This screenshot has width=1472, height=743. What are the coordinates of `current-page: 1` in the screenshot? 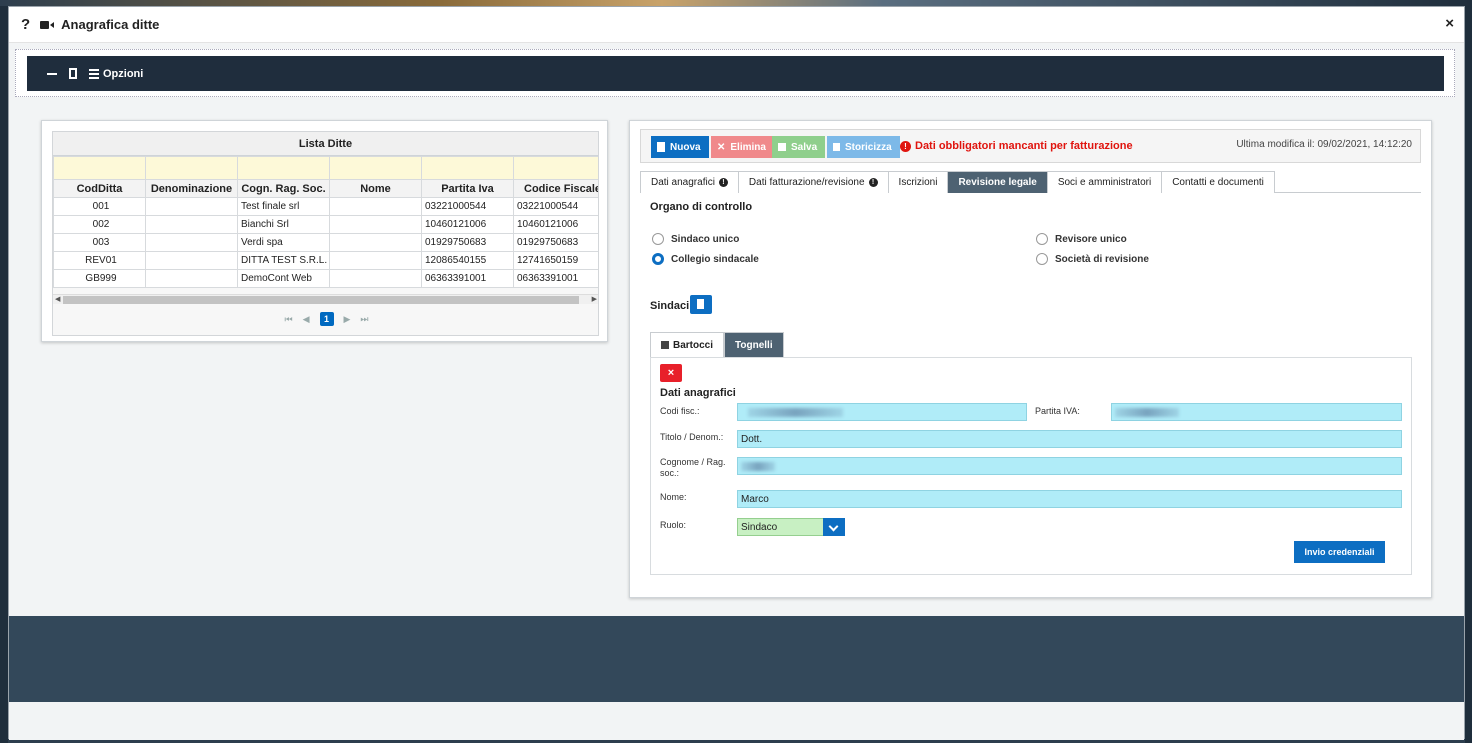 It's located at (326, 319).